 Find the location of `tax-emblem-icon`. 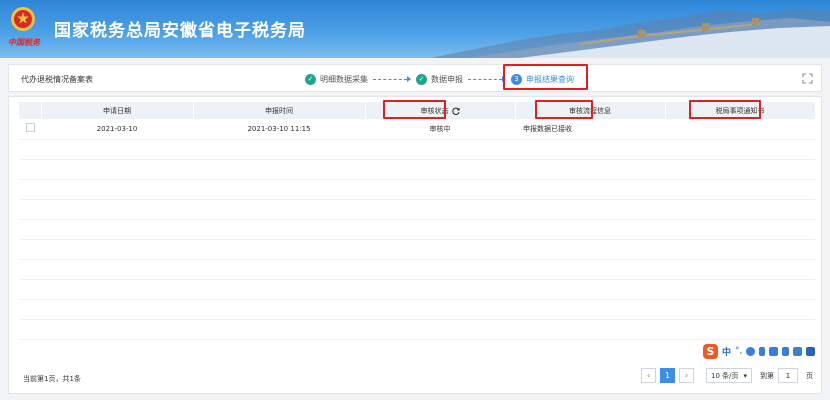

tax-emblem-icon is located at coordinates (23, 19).